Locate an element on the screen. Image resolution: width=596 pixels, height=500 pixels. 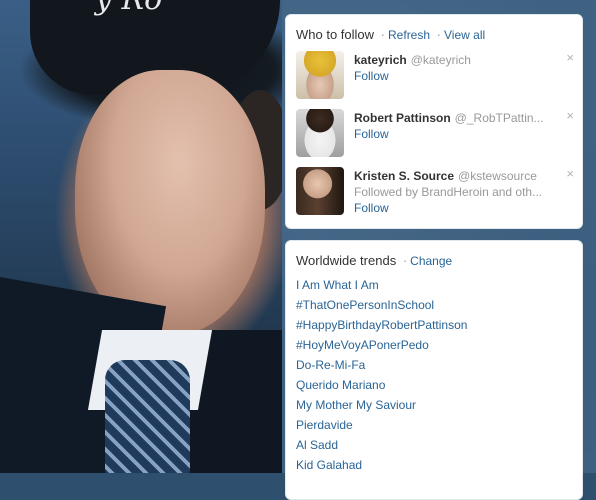
tie-shape is located at coordinates (147, 416).